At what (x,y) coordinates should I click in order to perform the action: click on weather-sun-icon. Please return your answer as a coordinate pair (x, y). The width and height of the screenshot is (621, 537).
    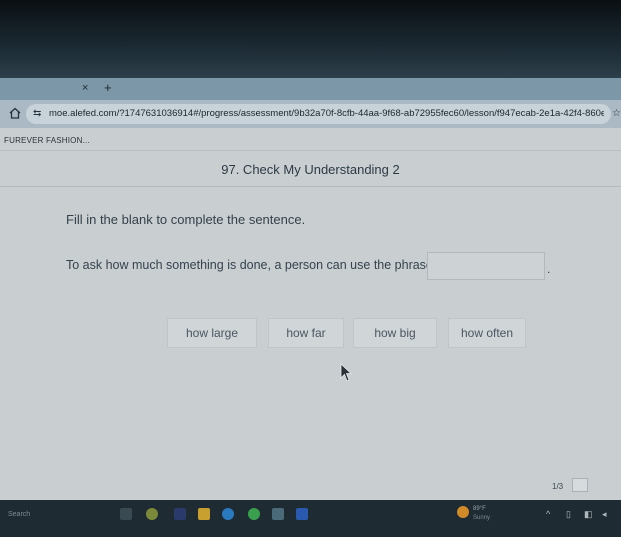
    Looking at the image, I should click on (463, 512).